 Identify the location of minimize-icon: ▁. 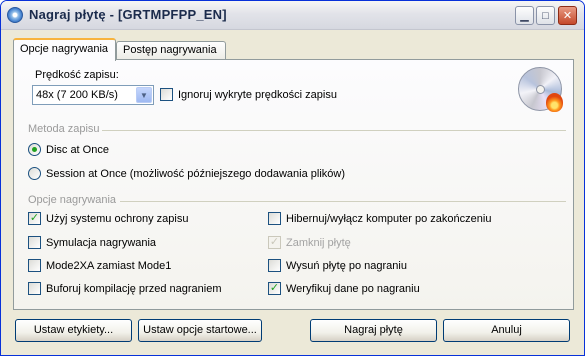
(524, 16).